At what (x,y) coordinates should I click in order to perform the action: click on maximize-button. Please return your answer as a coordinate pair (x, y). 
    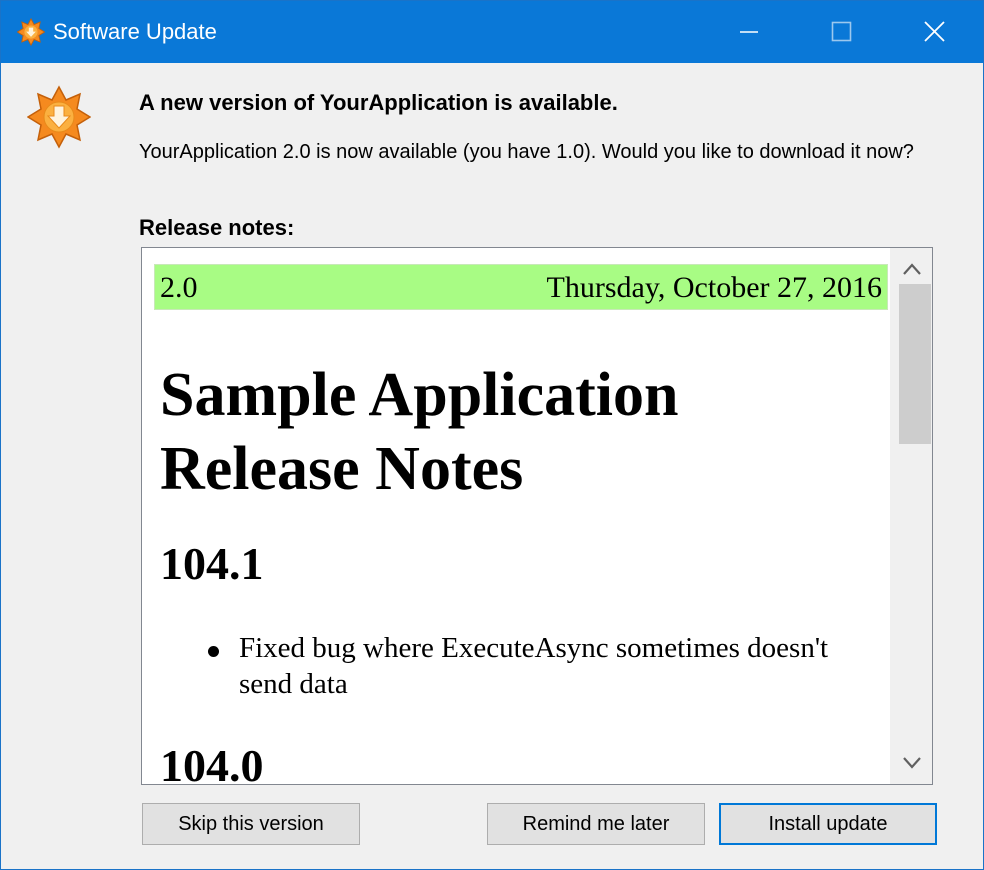
    Looking at the image, I should click on (841, 32).